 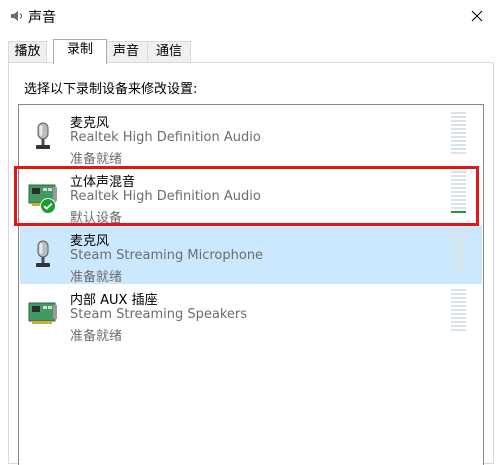 What do you see at coordinates (27, 52) in the screenshot?
I see `tab-playback: 播放` at bounding box center [27, 52].